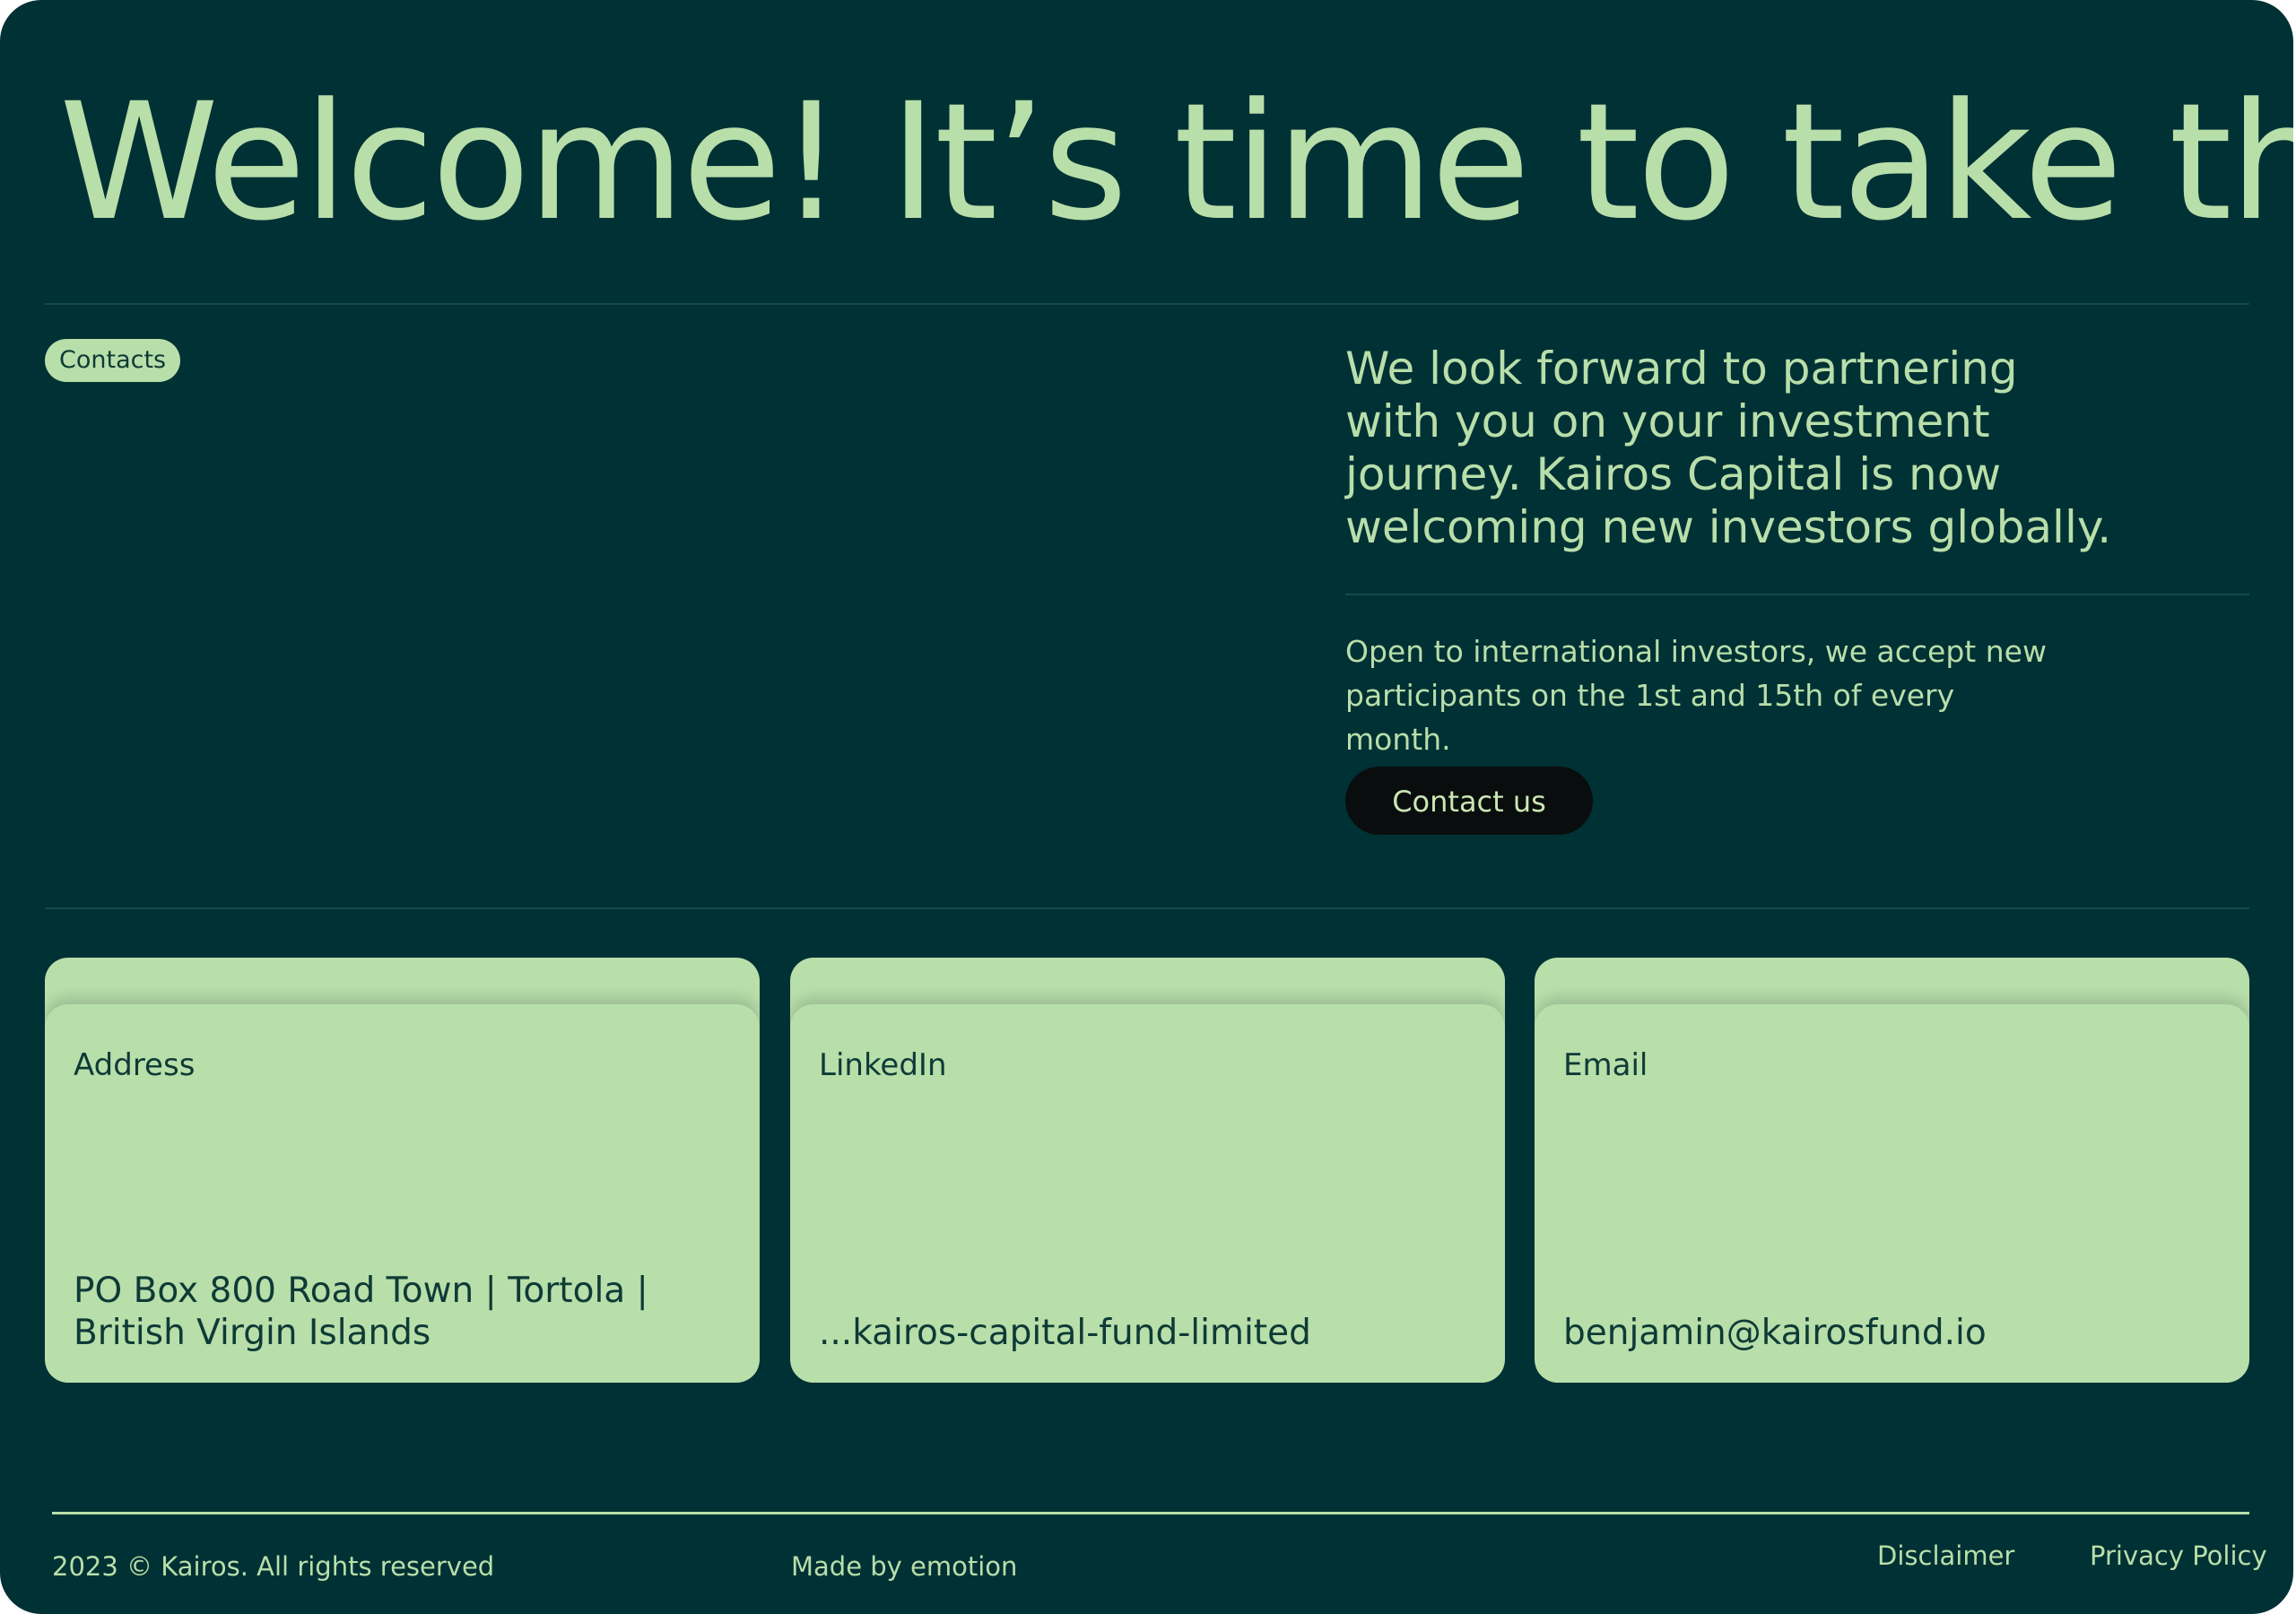  What do you see at coordinates (1775, 1333) in the screenshot?
I see `email-card-value: benjamin@kairosfund.io` at bounding box center [1775, 1333].